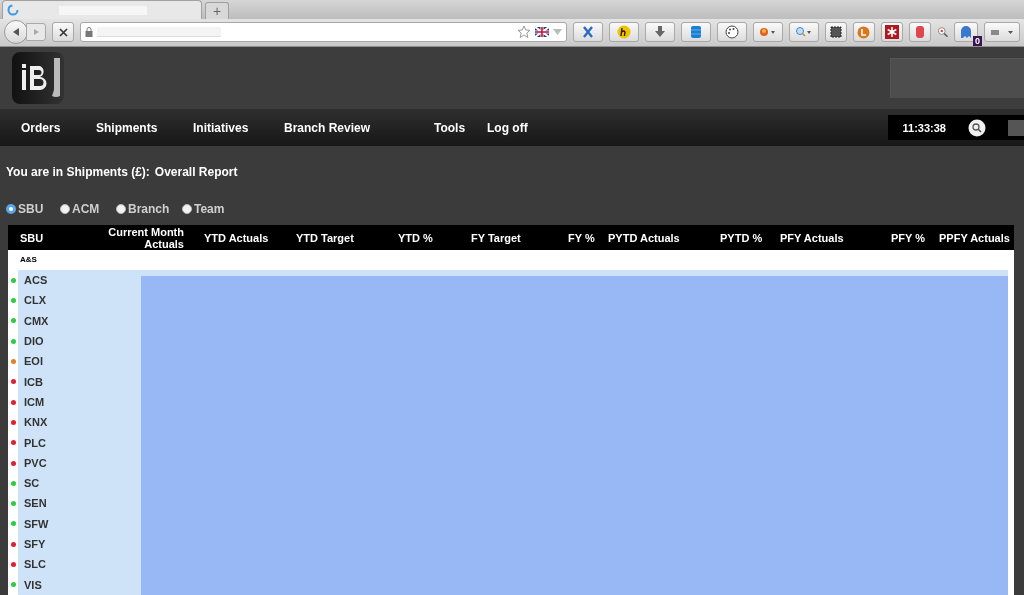 The height and width of the screenshot is (595, 1024). I want to click on screenshot-extension-button, so click(835, 32).